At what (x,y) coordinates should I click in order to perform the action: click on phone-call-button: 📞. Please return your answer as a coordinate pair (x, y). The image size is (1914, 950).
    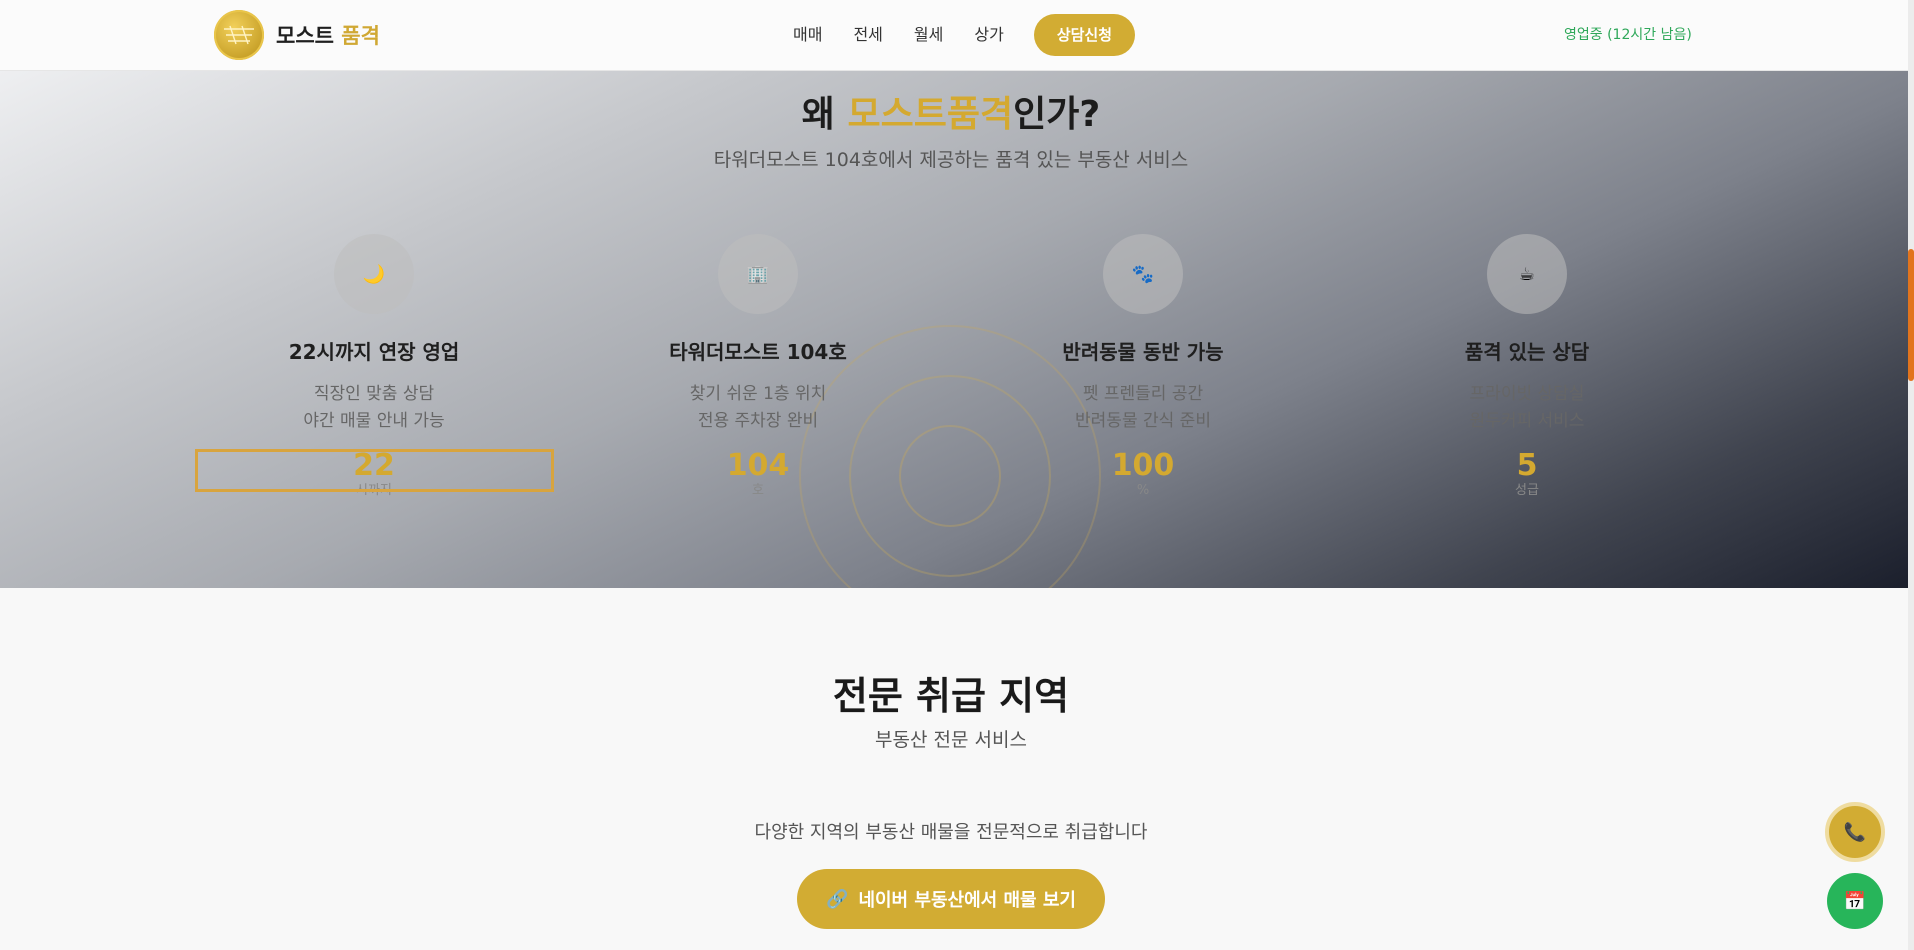
    Looking at the image, I should click on (1855, 832).